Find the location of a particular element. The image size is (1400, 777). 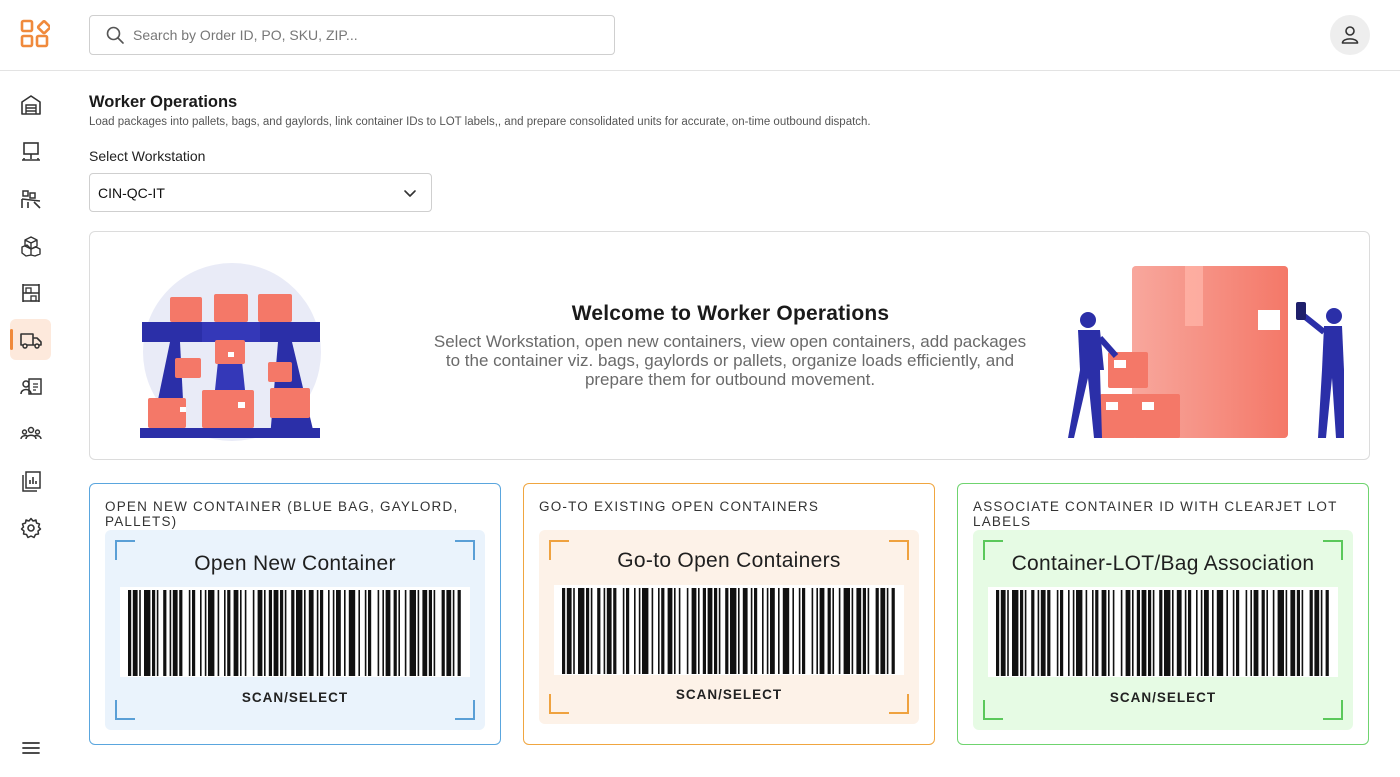

sidebar-item-settings is located at coordinates (30, 527).